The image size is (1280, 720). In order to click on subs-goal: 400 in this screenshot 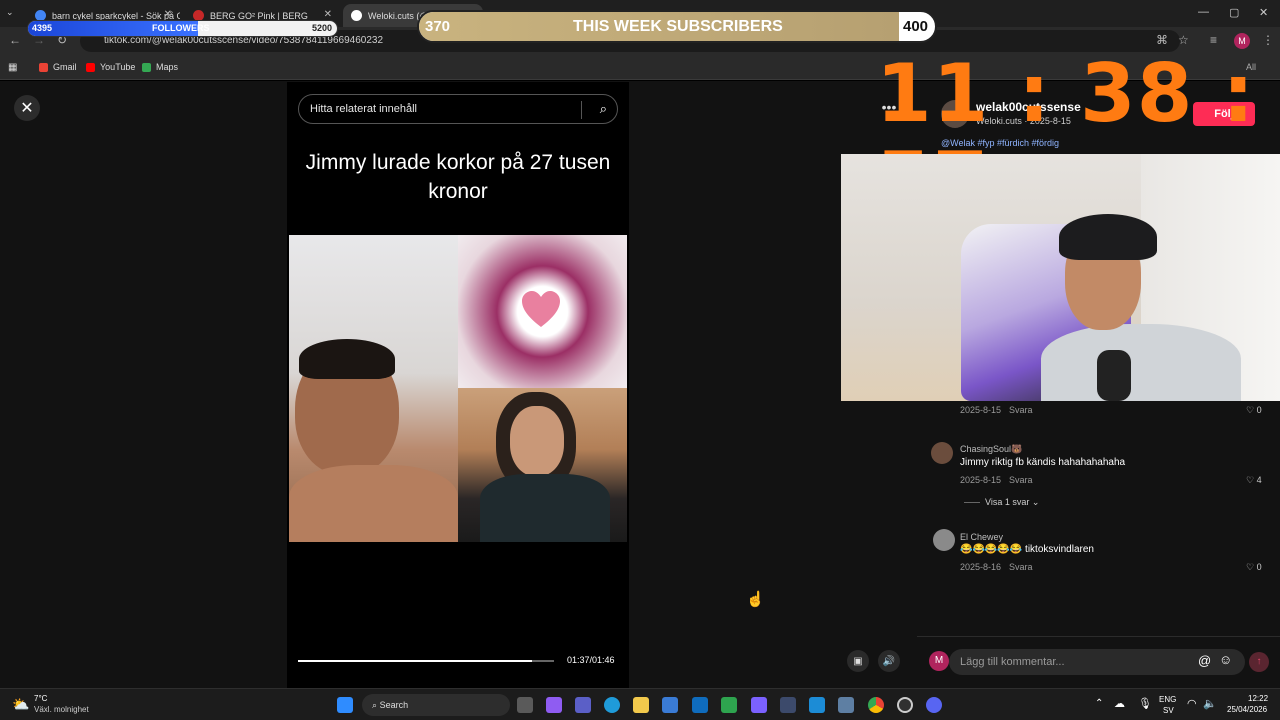, I will do `click(916, 26)`.